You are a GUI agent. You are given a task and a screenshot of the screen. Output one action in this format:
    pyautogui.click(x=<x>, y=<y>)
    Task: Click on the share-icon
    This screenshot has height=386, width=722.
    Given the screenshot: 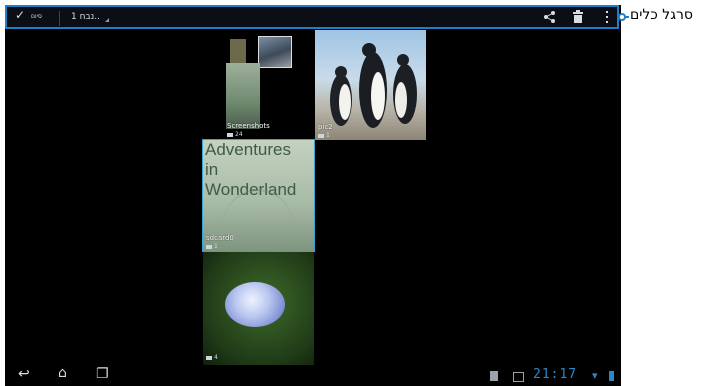 What is the action you would take?
    pyautogui.click(x=550, y=17)
    